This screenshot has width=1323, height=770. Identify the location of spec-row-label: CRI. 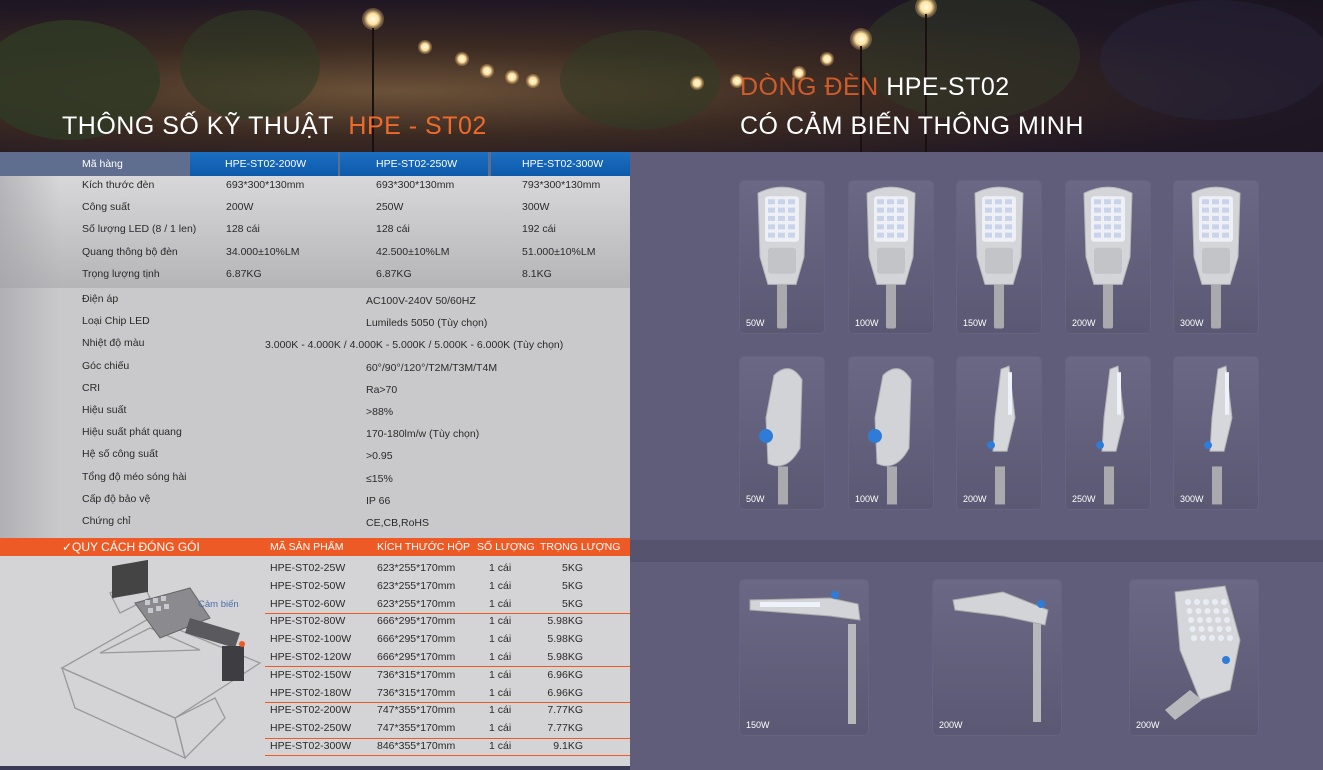
(91, 387).